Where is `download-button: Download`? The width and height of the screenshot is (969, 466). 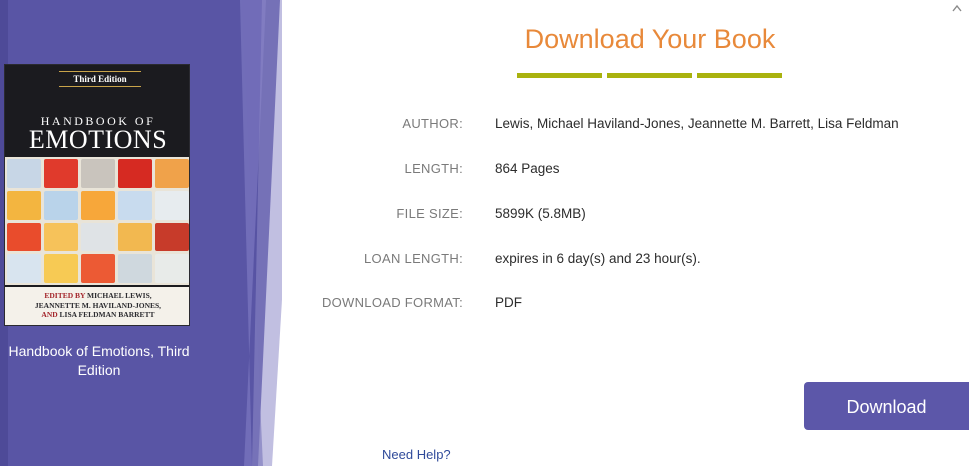
download-button: Download is located at coordinates (886, 406).